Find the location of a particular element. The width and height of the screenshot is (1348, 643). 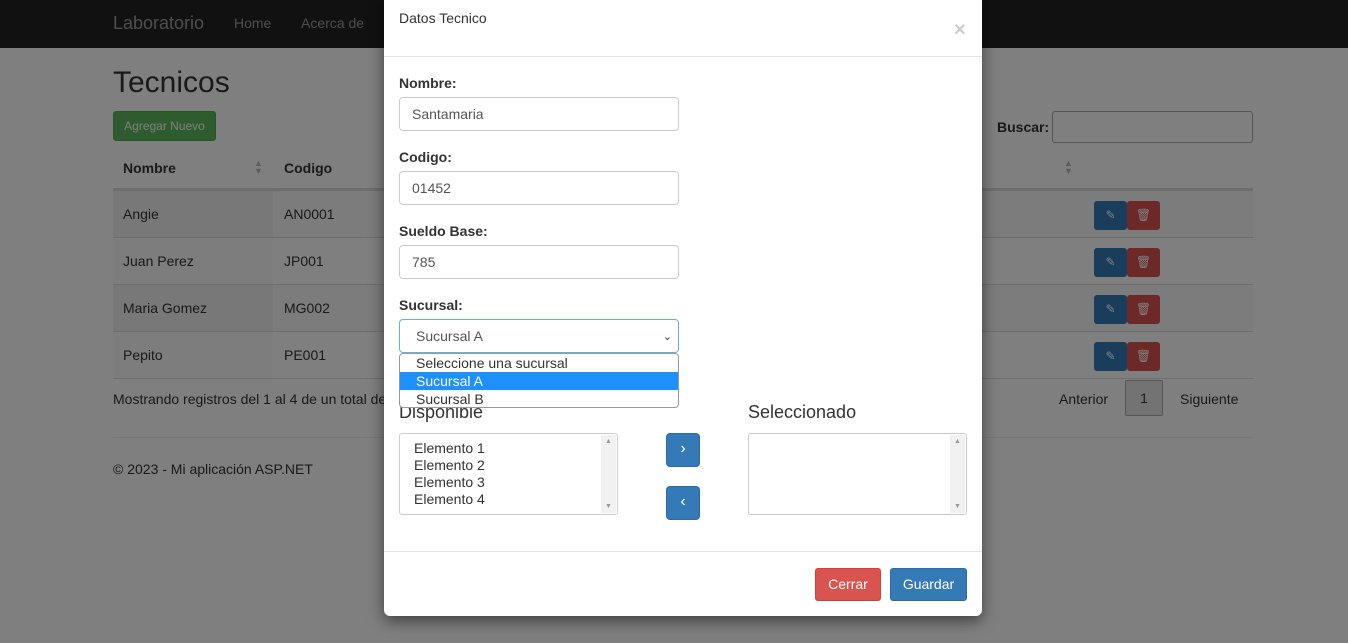

move-left-button: ‹ is located at coordinates (683, 503).